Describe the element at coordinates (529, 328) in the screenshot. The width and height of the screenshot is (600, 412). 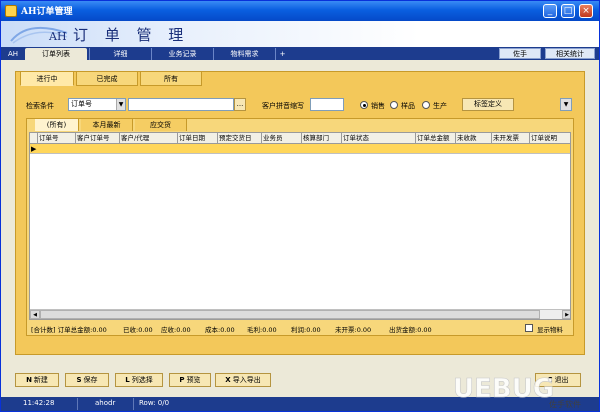
I see `show-material-checkbox` at that location.